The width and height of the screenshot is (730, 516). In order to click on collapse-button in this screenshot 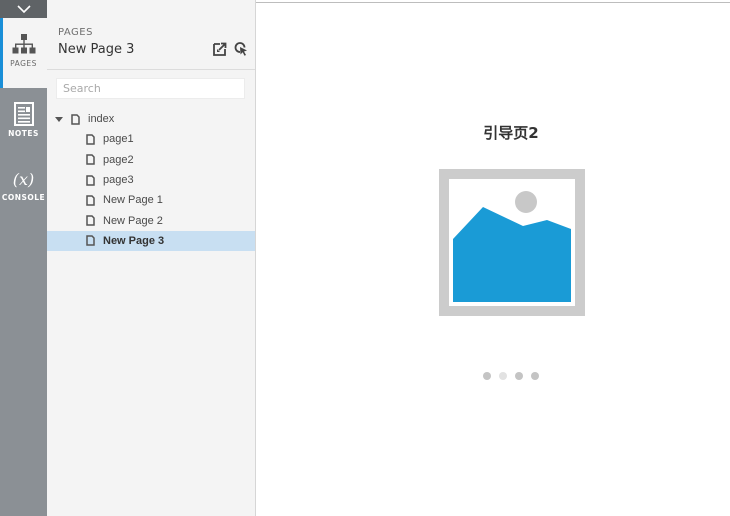, I will do `click(23, 9)`.